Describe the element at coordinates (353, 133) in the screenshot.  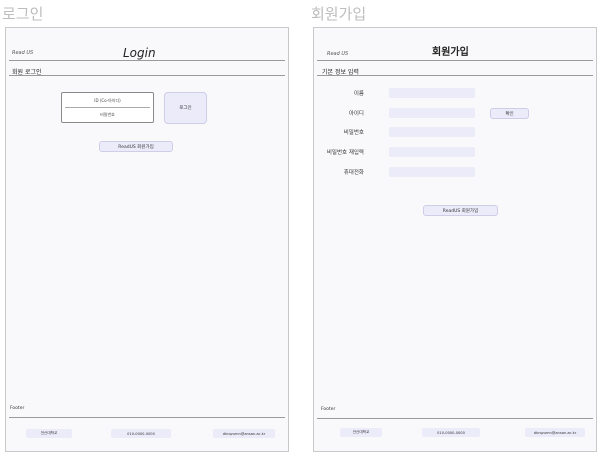
I see `password-label: 비밀번호` at that location.